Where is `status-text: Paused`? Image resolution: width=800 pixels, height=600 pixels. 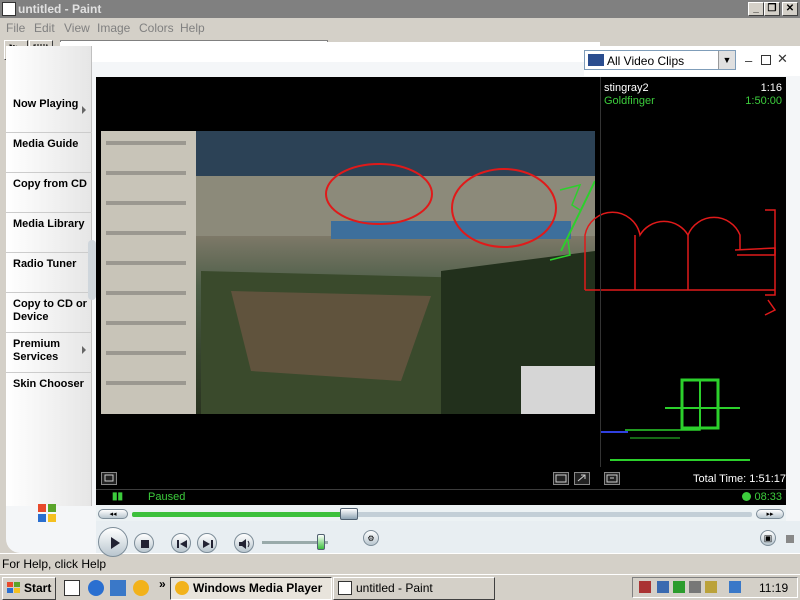 status-text: Paused is located at coordinates (167, 497).